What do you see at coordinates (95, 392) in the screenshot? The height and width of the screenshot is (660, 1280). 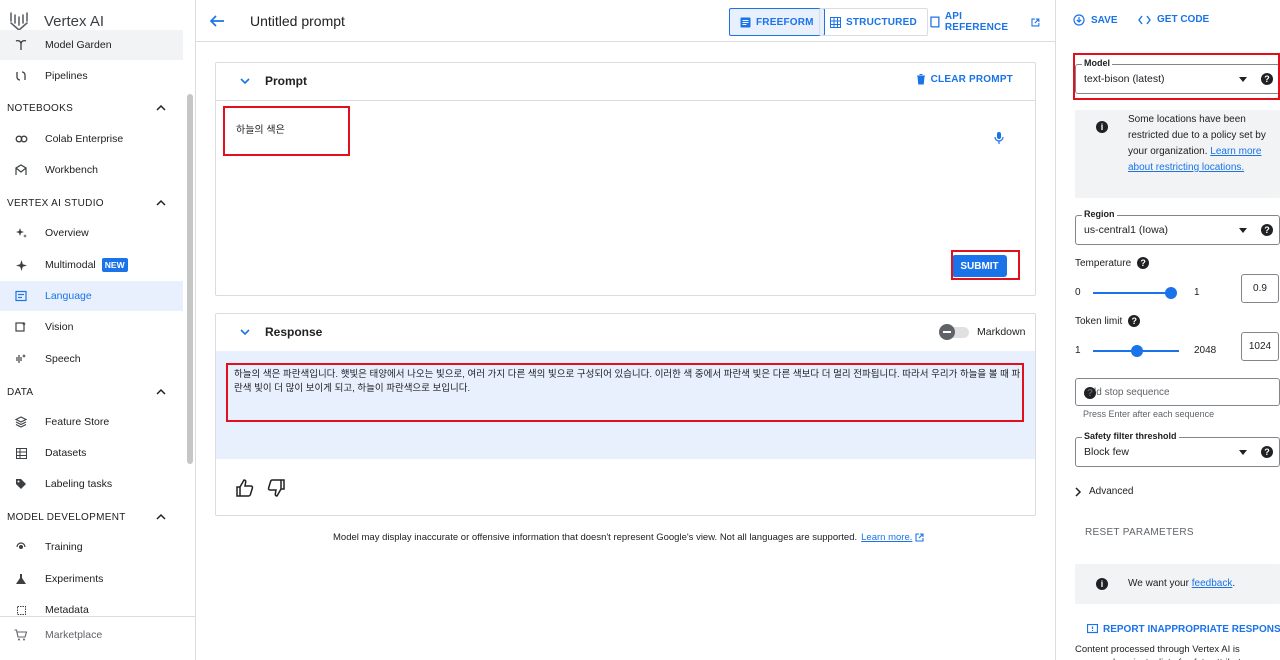 I see `section-data: DATA` at bounding box center [95, 392].